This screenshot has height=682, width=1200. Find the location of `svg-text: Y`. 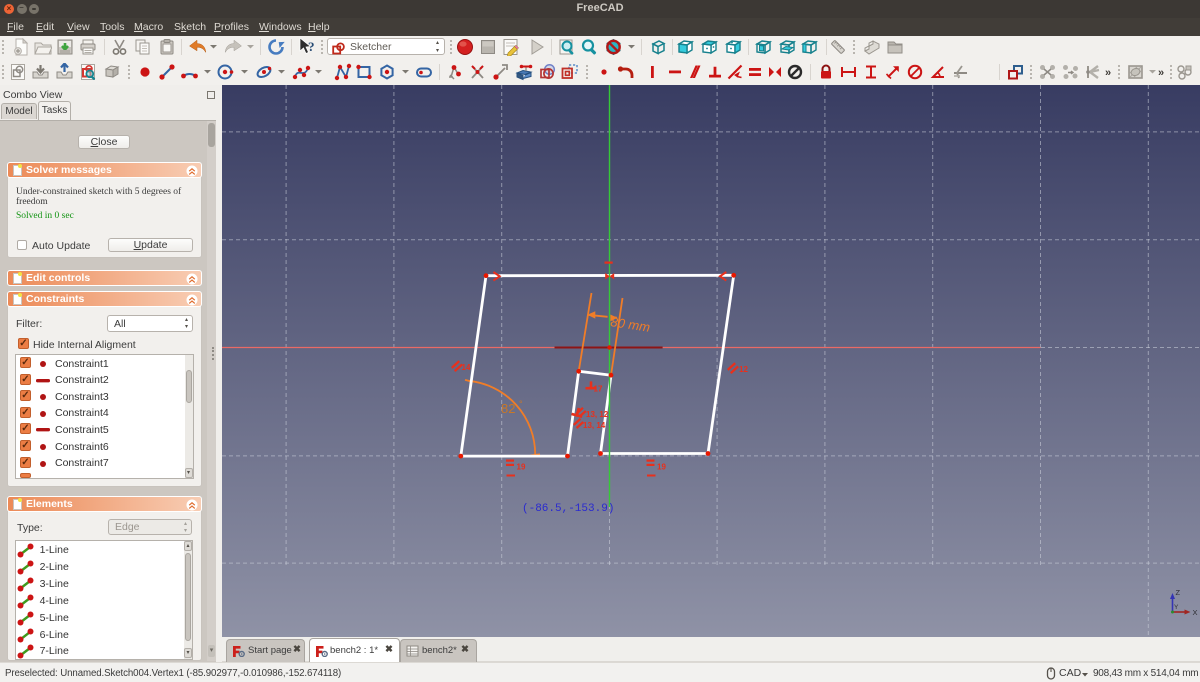

svg-text: Y is located at coordinates (1176, 607).